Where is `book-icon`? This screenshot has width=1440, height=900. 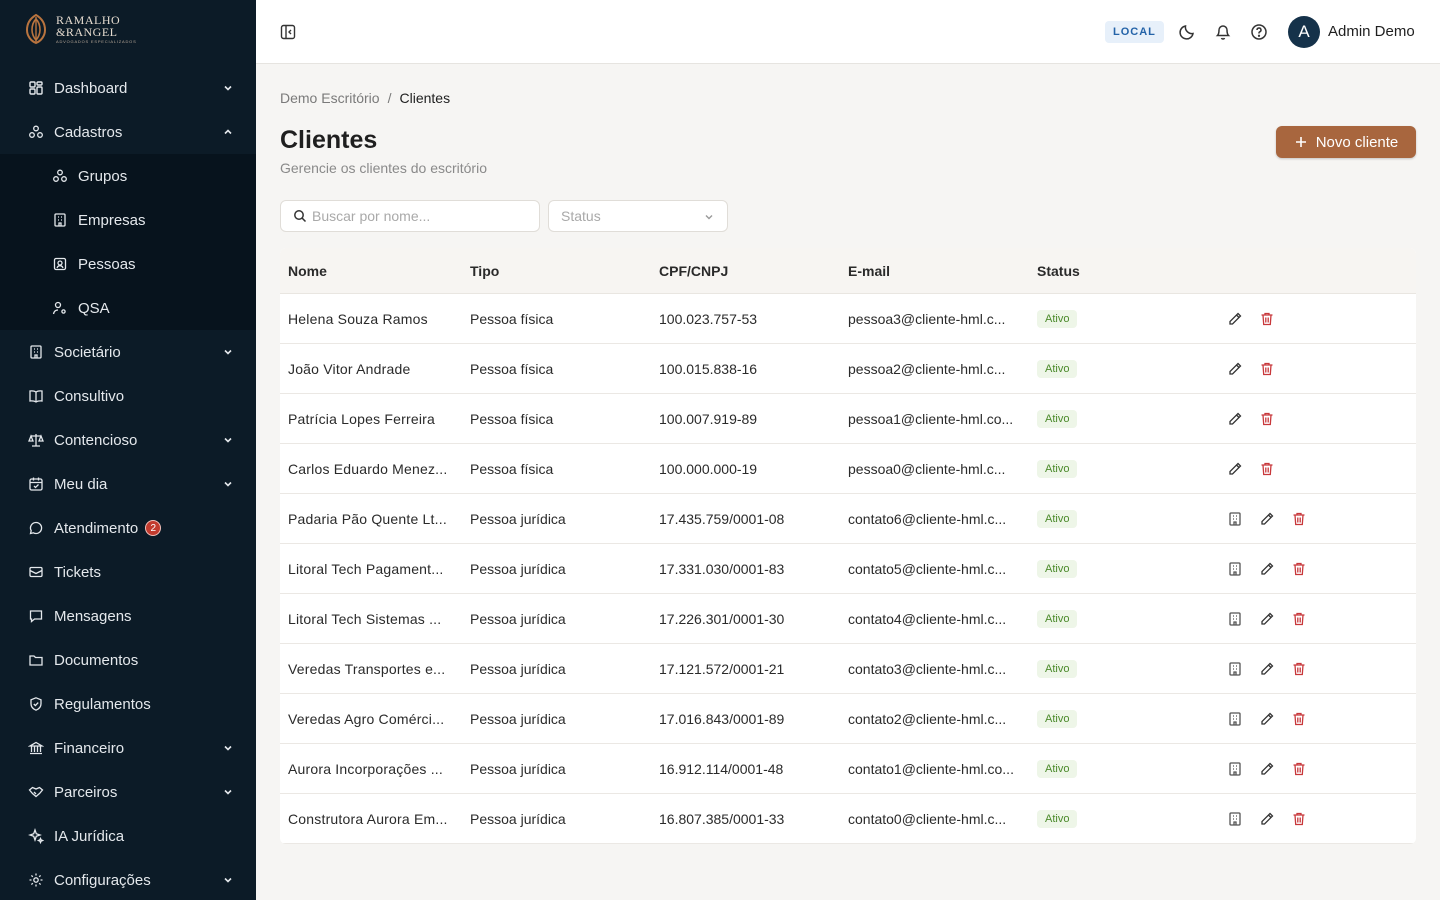 book-icon is located at coordinates (36, 396).